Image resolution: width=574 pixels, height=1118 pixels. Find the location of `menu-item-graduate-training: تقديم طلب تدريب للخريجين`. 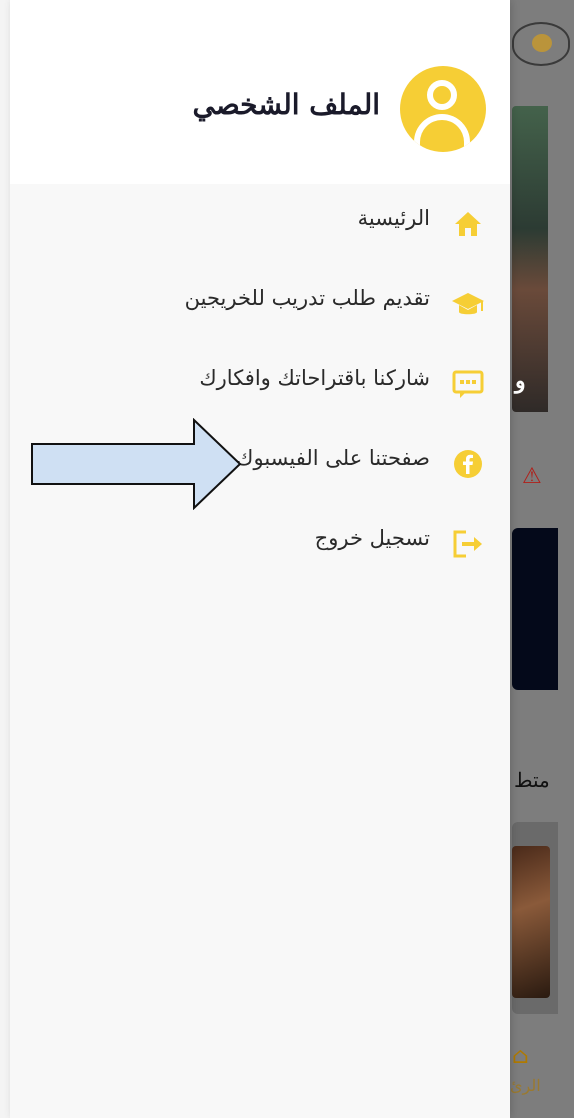

menu-item-graduate-training: تقديم طلب تدريب للخريجين is located at coordinates (260, 316).